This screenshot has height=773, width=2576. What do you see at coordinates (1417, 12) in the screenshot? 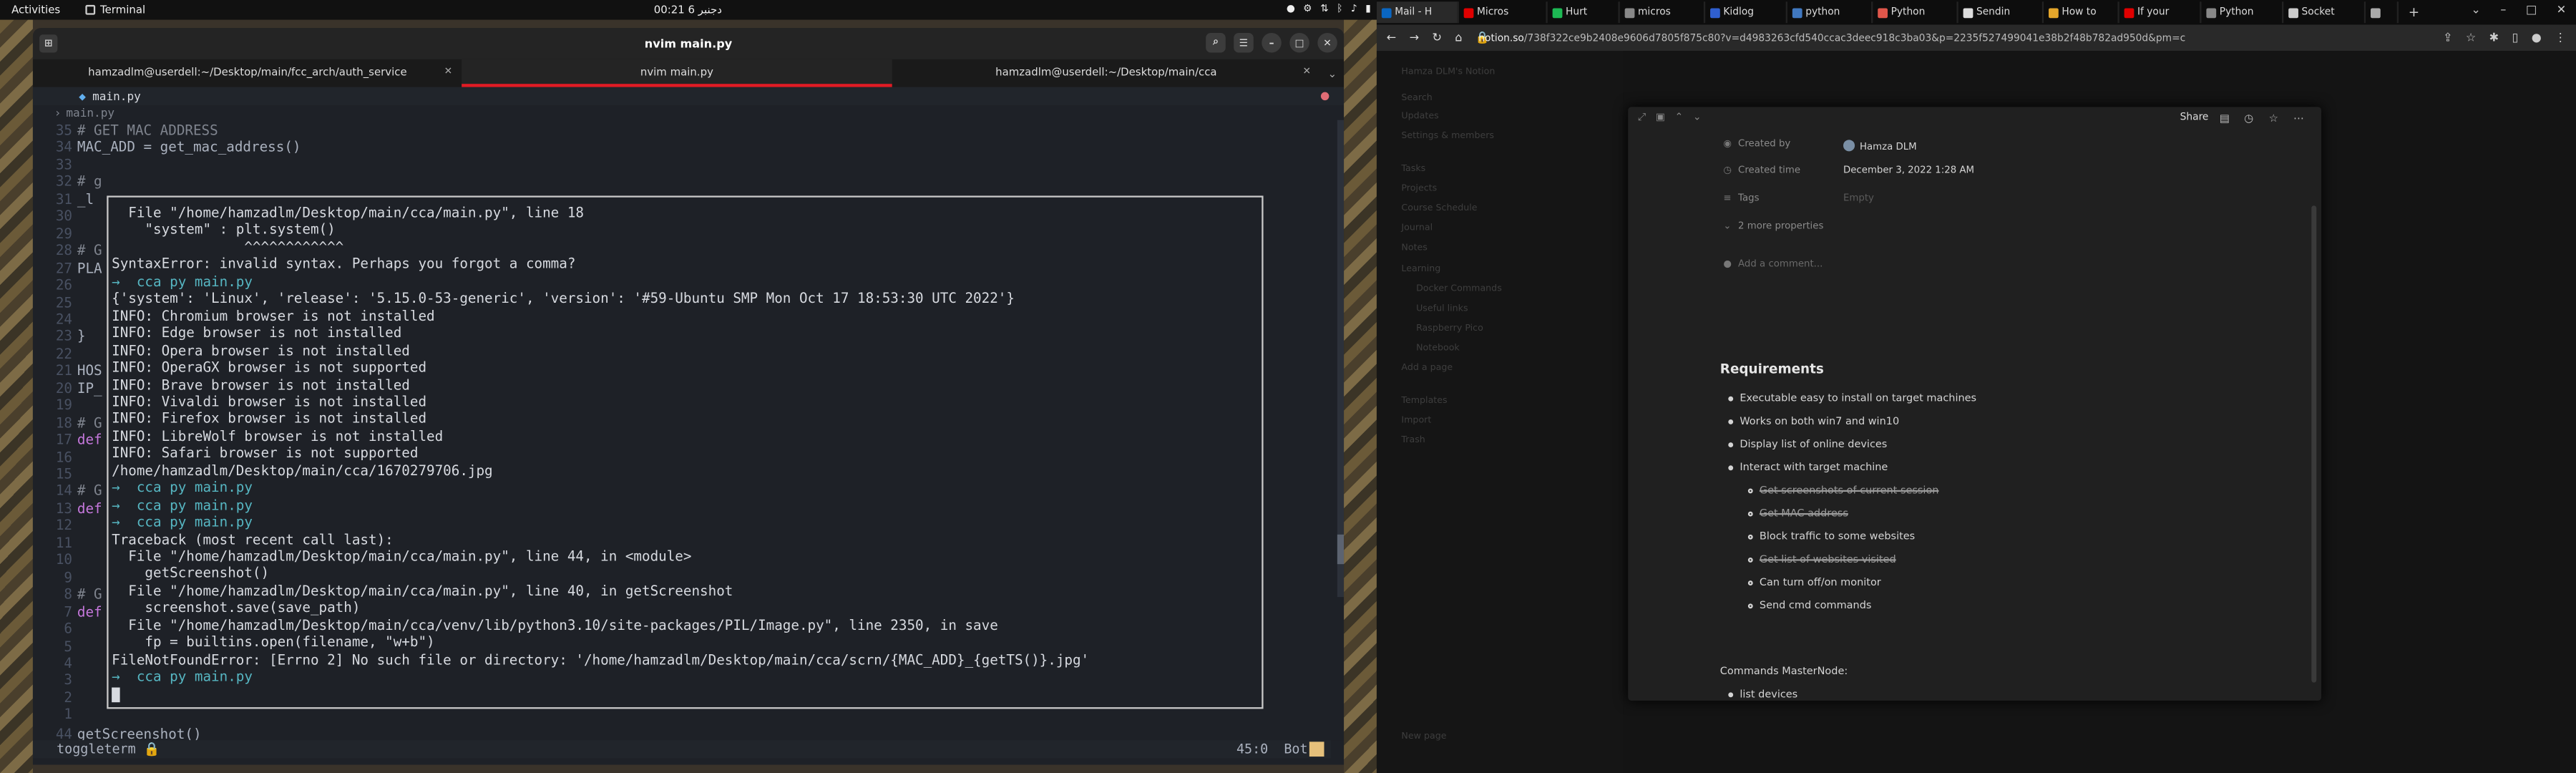
I see `browser-tab: Mail - H` at bounding box center [1417, 12].